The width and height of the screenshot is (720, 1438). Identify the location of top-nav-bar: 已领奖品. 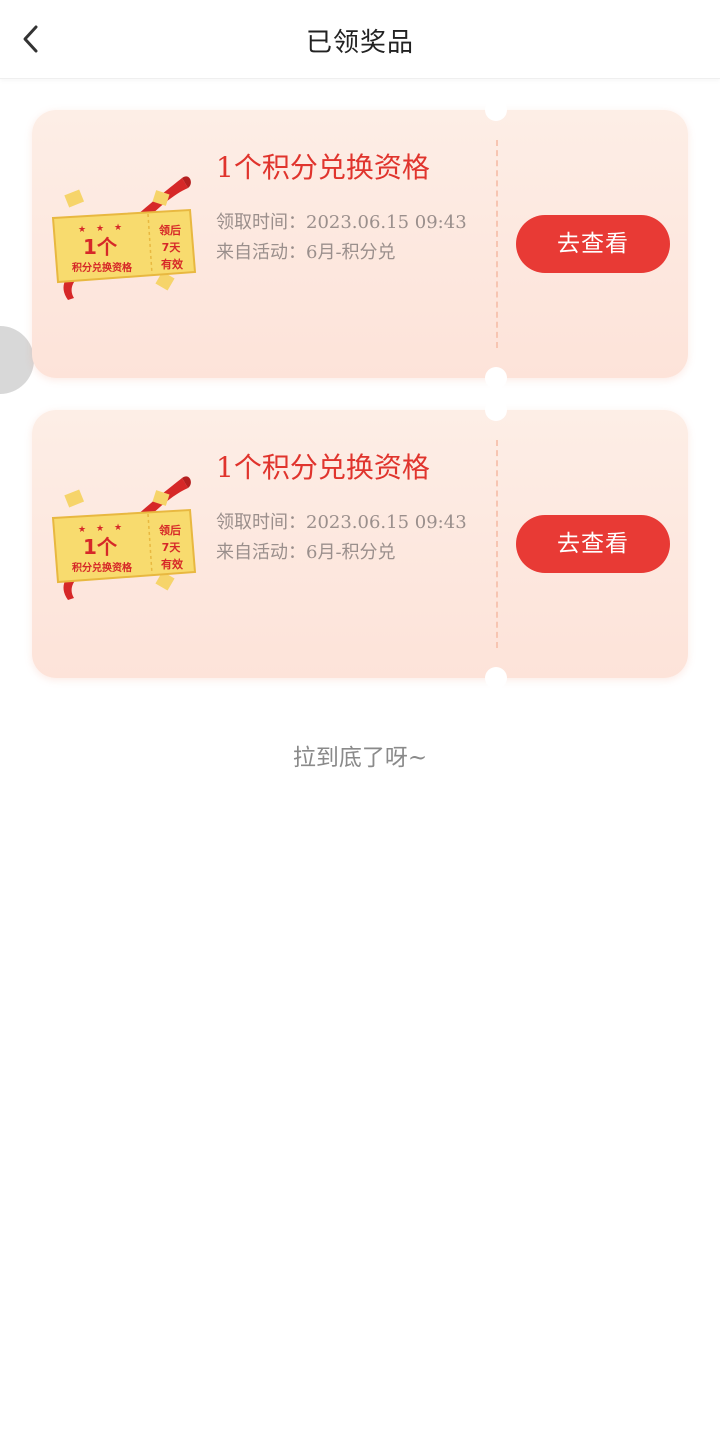
(360, 39).